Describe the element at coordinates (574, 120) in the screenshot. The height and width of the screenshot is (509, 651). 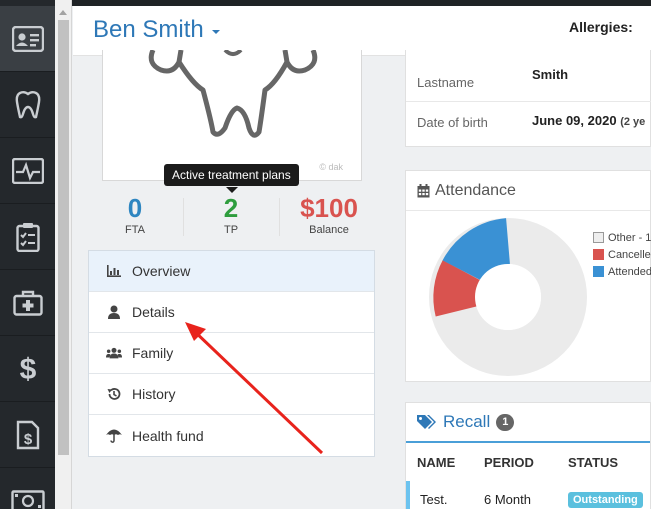
I see `dob-date: June 09, 2020` at that location.